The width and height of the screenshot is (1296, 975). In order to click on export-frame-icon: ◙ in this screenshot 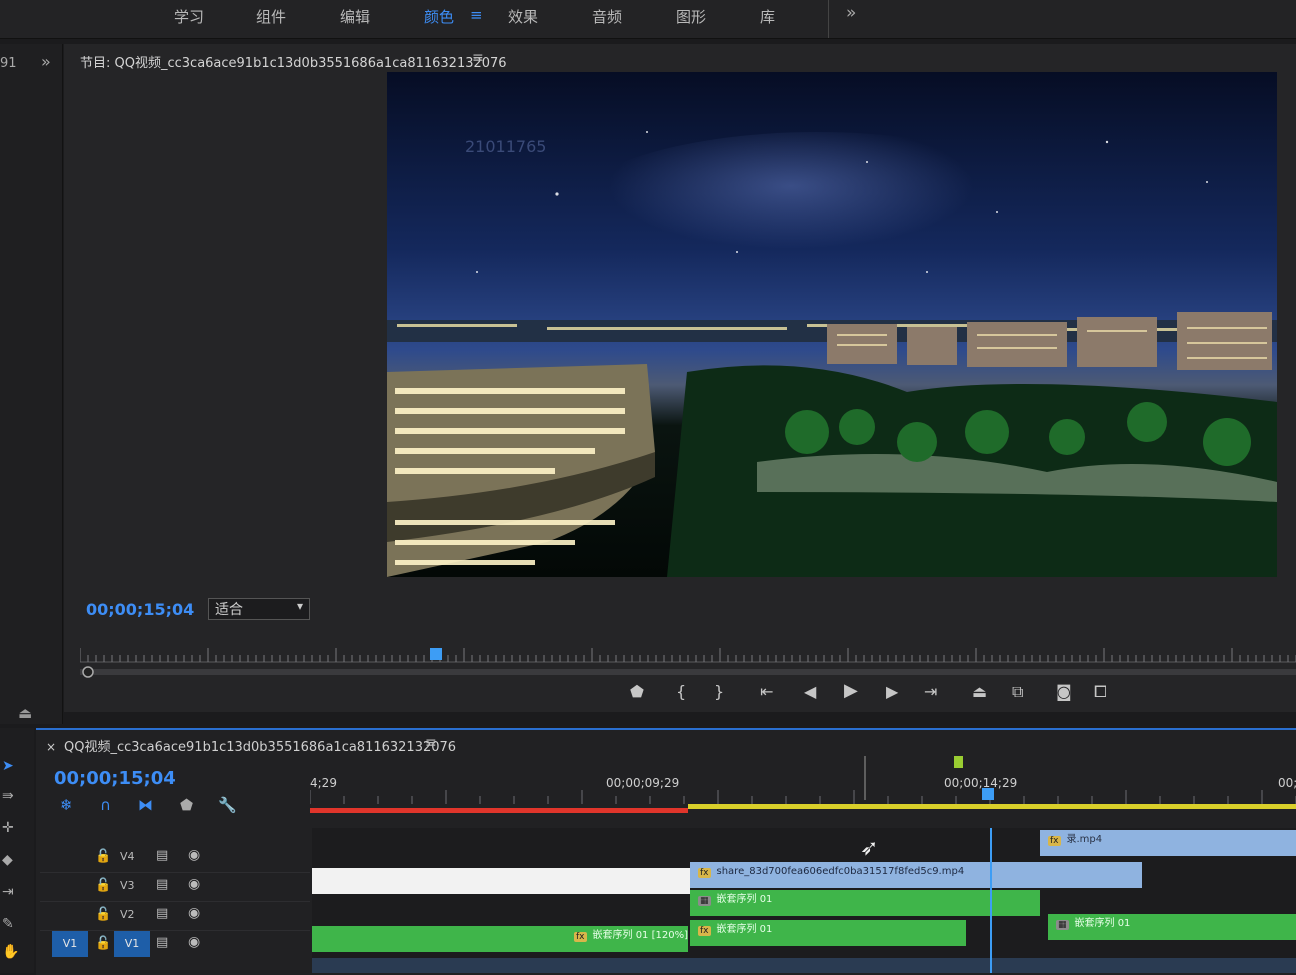, I will do `click(1064, 691)`.